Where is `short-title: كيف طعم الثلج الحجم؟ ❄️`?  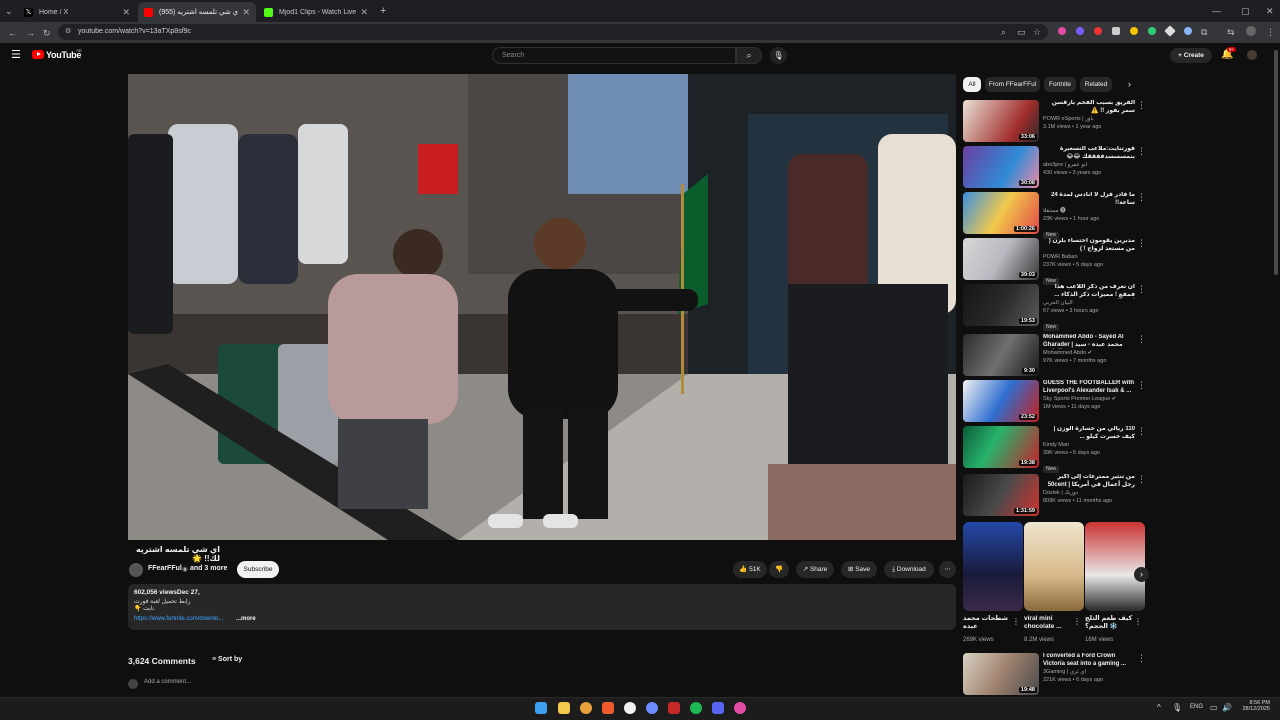
short-title: كيف طعم الثلج الحجم؟ ❄️ is located at coordinates (1111, 623).